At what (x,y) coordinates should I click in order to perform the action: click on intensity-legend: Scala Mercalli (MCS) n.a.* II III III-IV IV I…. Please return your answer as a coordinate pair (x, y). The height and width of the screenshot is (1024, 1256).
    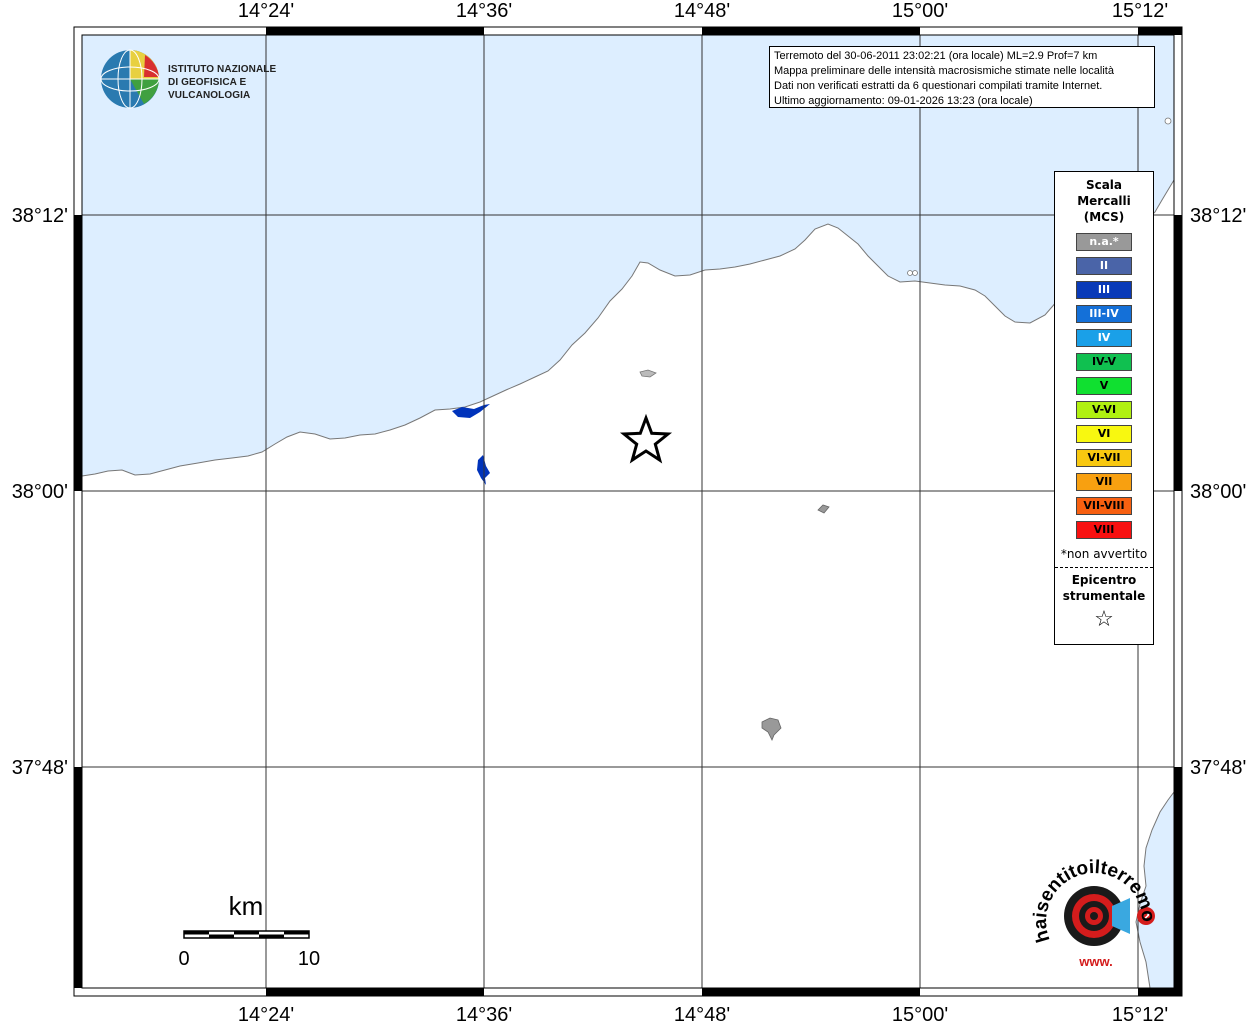
    Looking at the image, I should click on (1104, 408).